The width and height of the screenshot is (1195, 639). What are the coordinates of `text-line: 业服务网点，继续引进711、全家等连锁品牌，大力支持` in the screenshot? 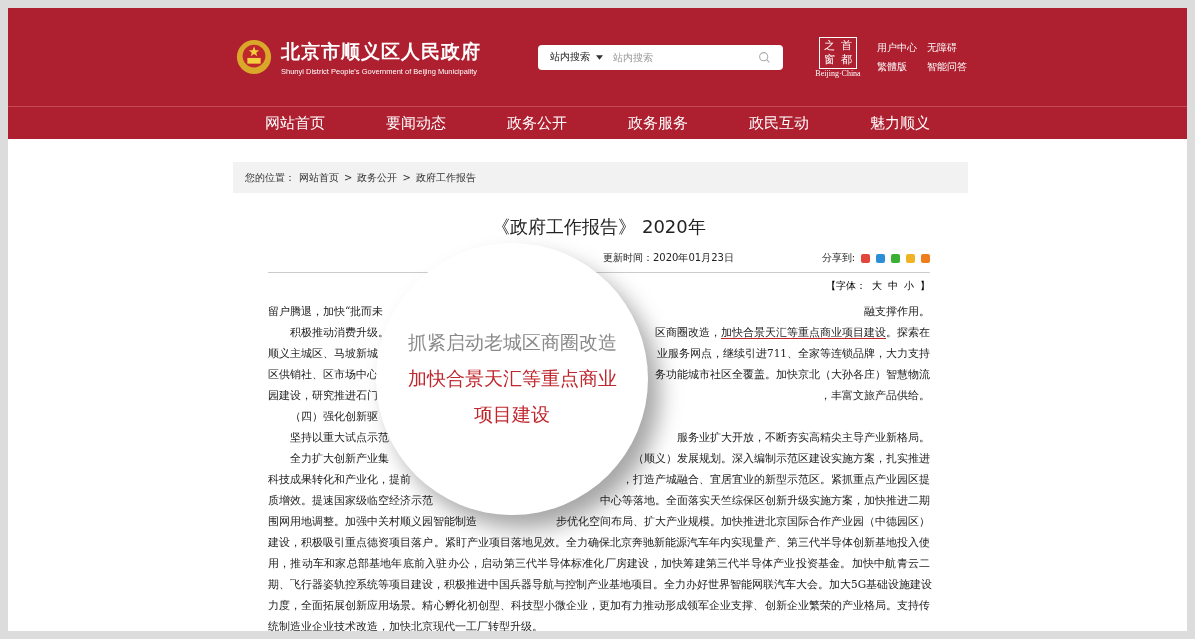 It's located at (793, 353).